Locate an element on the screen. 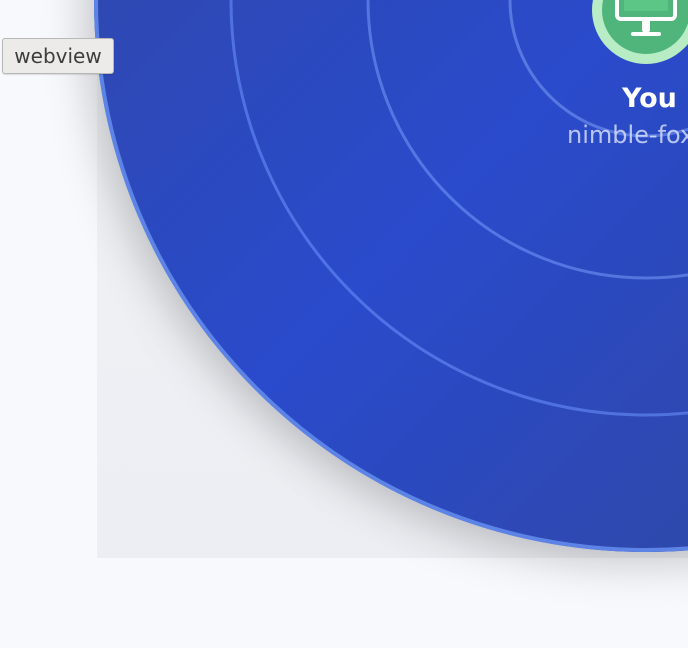  webview-label: webview is located at coordinates (58, 56).